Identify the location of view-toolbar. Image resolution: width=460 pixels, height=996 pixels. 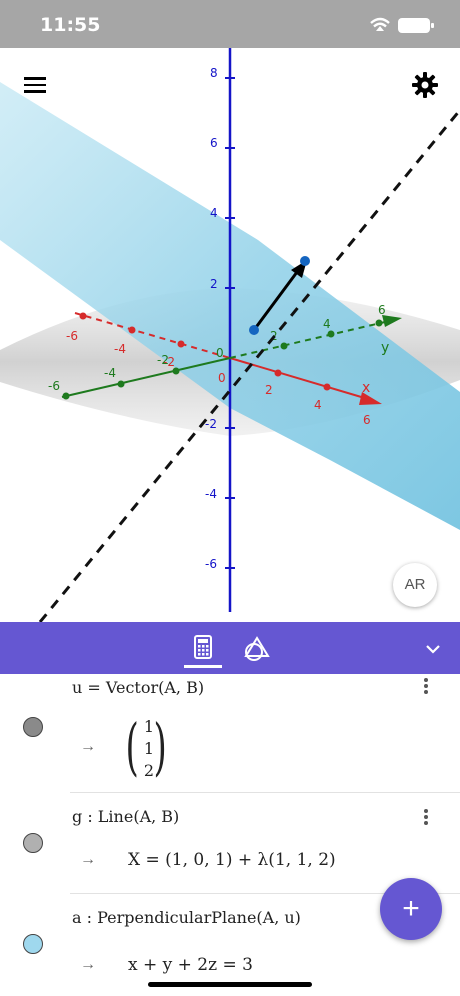
(230, 648).